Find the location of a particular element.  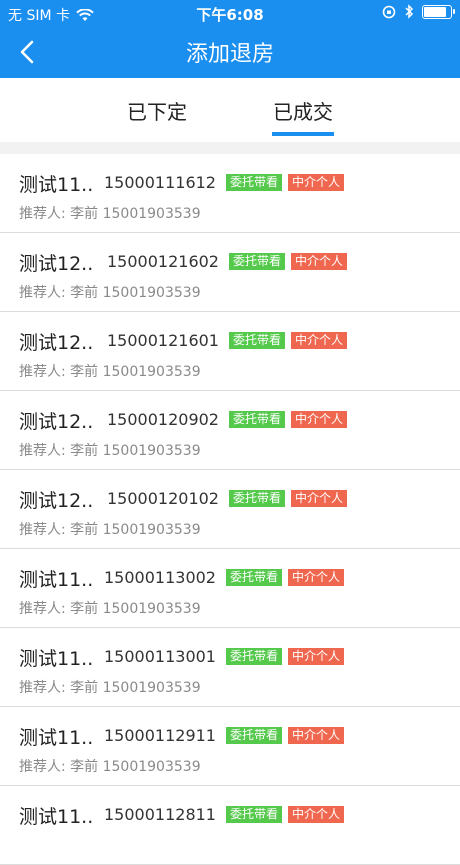

client-phone: 15000120902 is located at coordinates (163, 419).